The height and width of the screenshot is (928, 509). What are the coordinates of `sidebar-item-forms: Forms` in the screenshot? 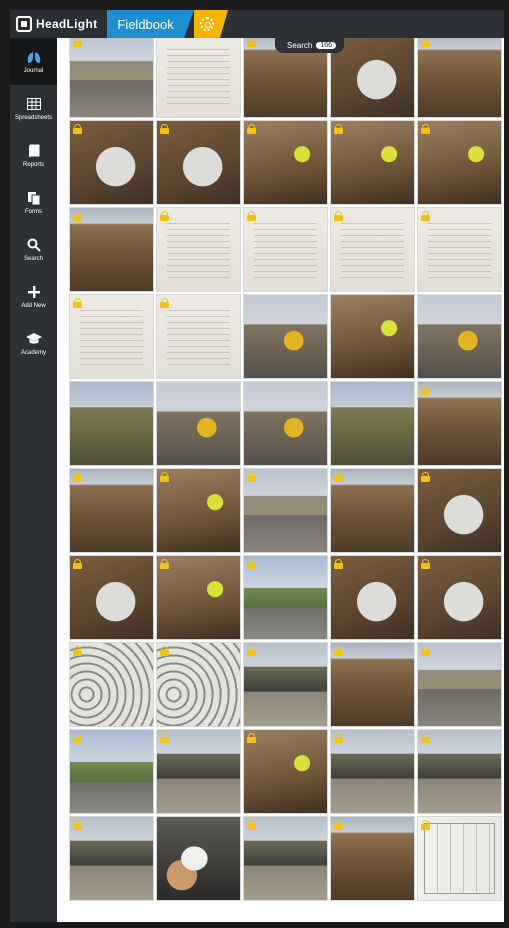 It's located at (33, 202).